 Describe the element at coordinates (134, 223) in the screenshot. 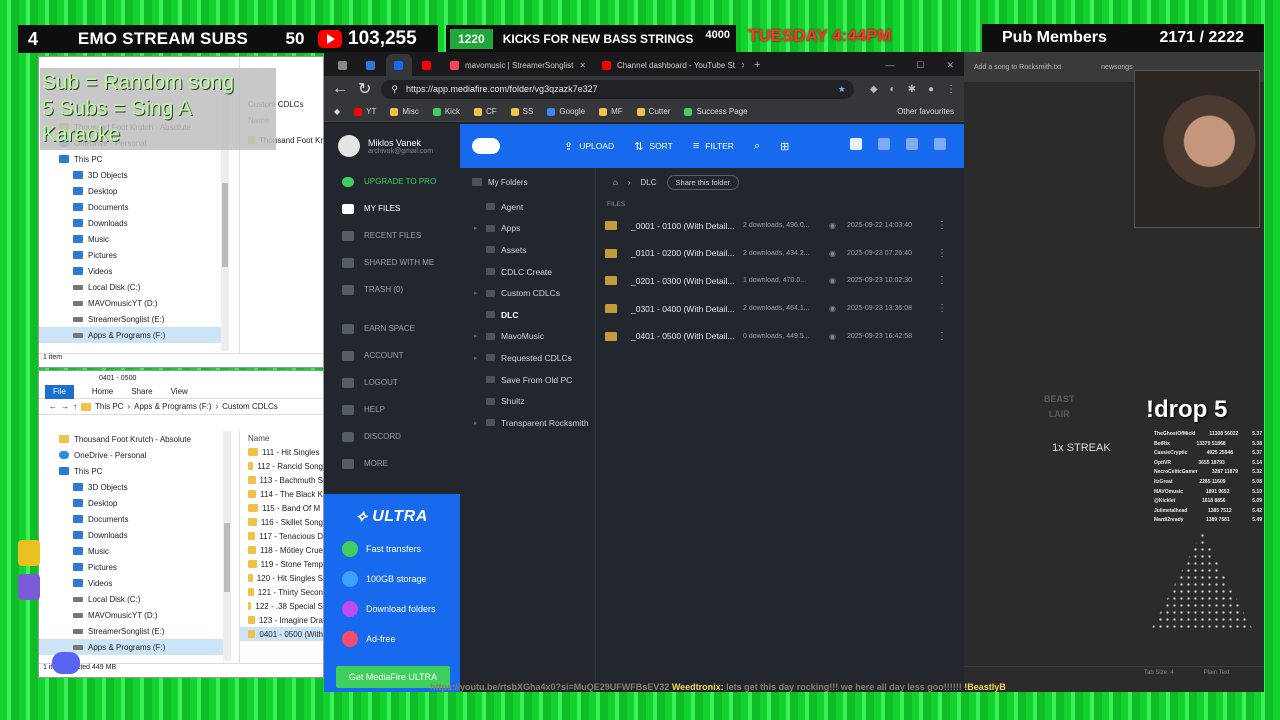

I see `tree-item: Downloads` at that location.